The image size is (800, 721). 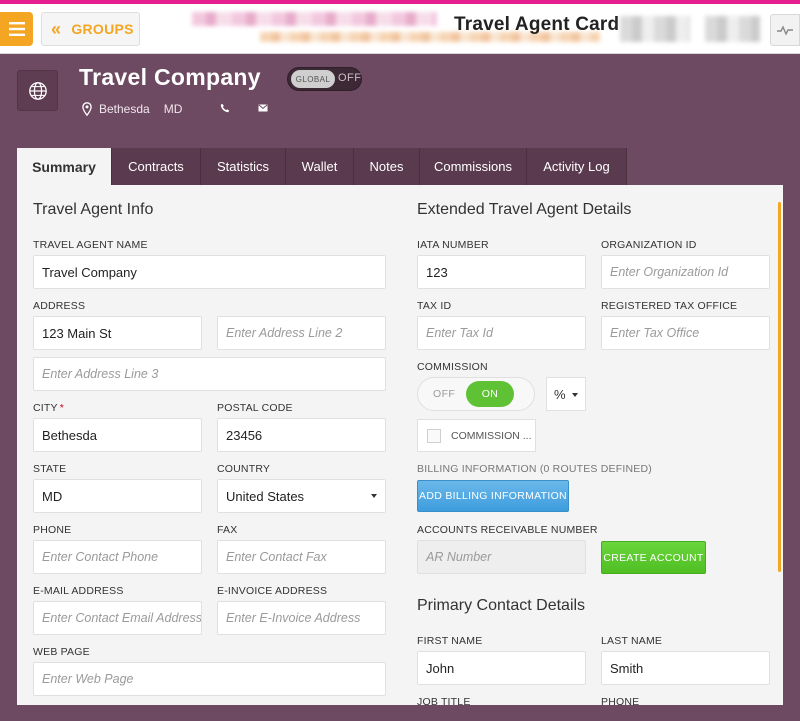 What do you see at coordinates (227, 530) in the screenshot?
I see `fax-label: FAX` at bounding box center [227, 530].